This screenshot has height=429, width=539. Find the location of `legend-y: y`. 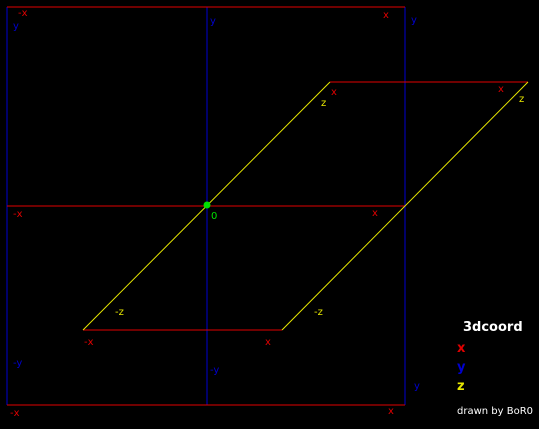

legend-y: y is located at coordinates (461, 367).